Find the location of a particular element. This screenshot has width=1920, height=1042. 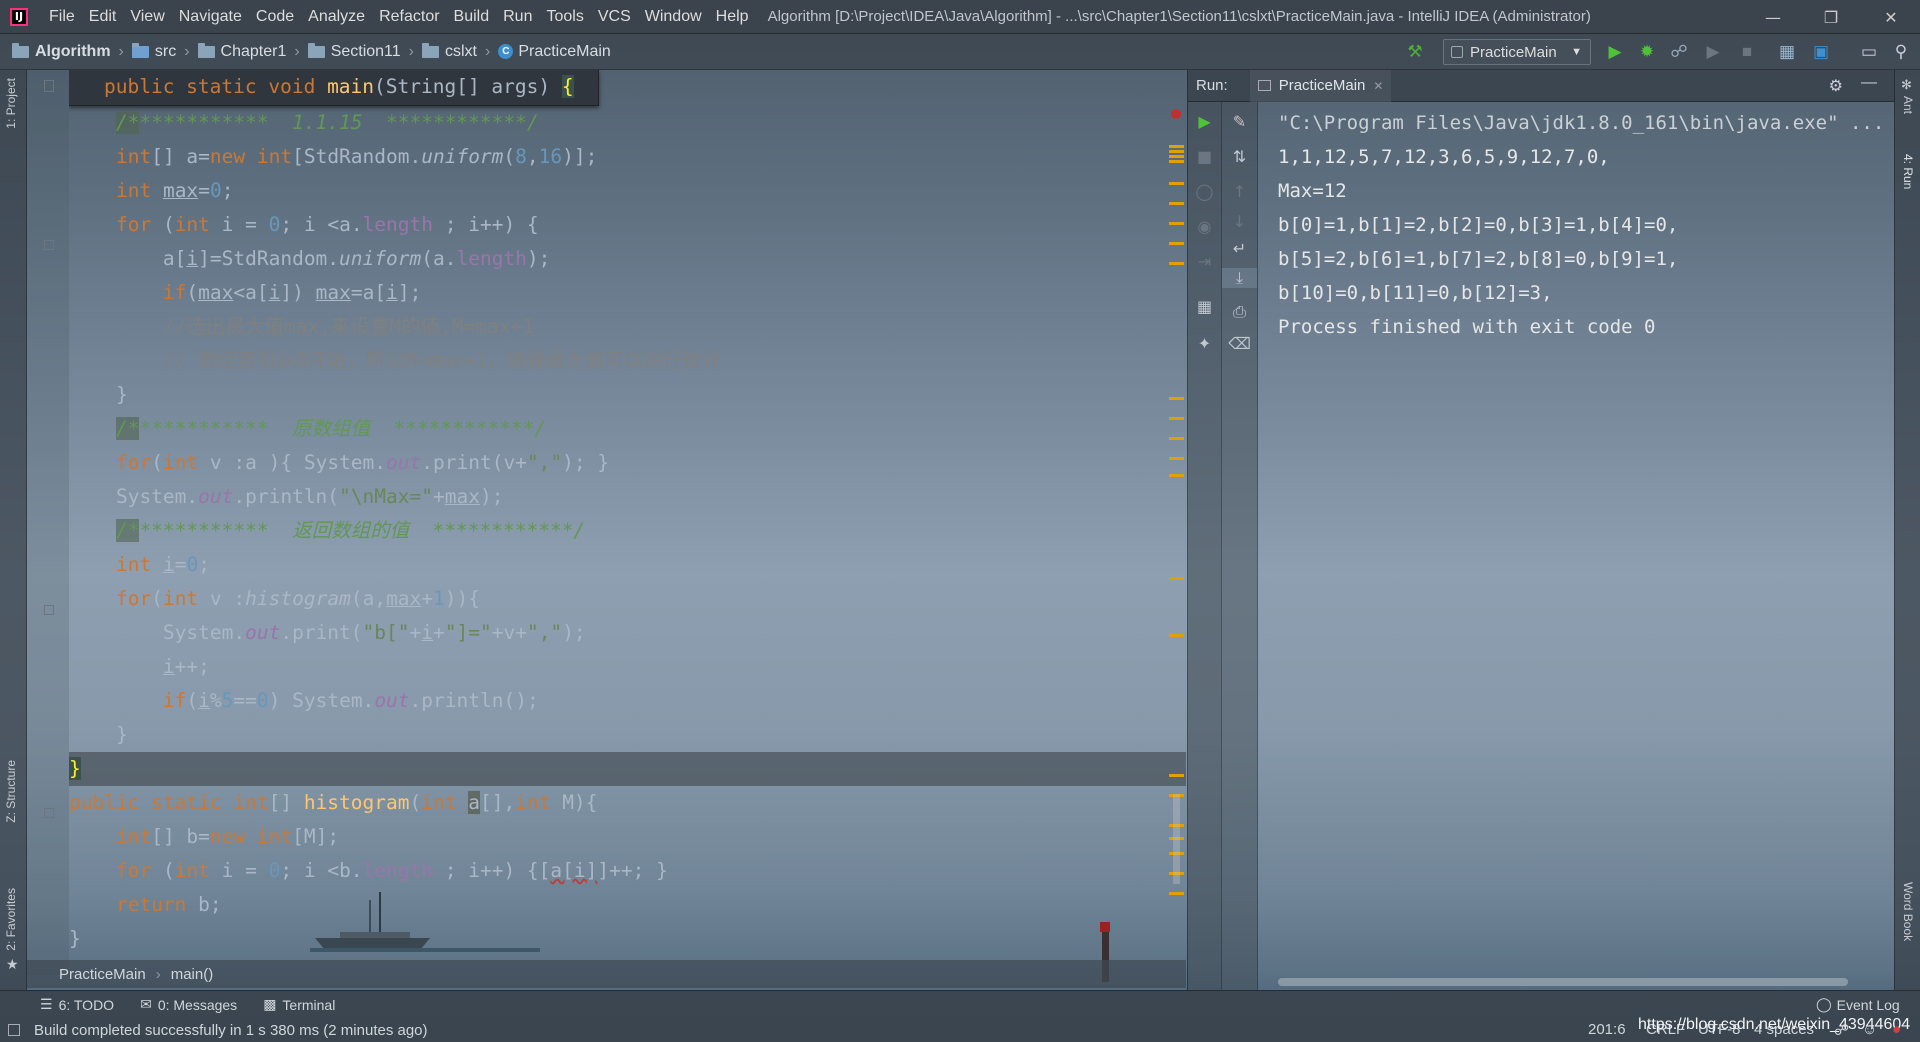

minimize-icon: — is located at coordinates (1773, 17).